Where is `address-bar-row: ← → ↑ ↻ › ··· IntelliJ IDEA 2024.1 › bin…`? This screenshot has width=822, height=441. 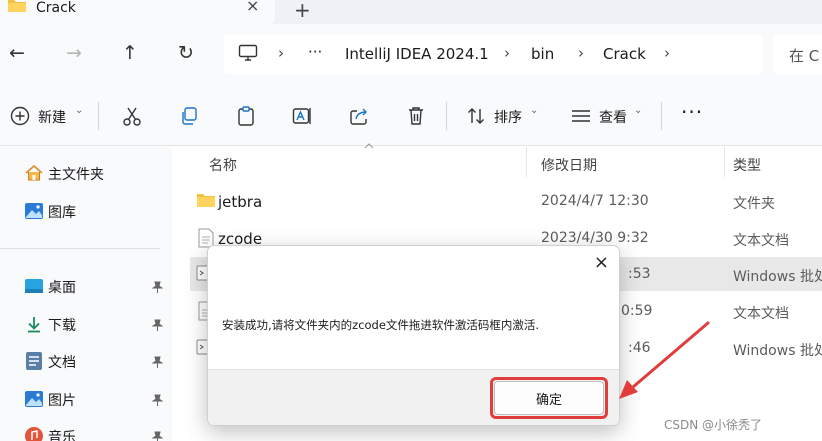
address-bar-row: ← → ↑ ↻ › ··· IntelliJ IDEA 2024.1 › bin… is located at coordinates (411, 54).